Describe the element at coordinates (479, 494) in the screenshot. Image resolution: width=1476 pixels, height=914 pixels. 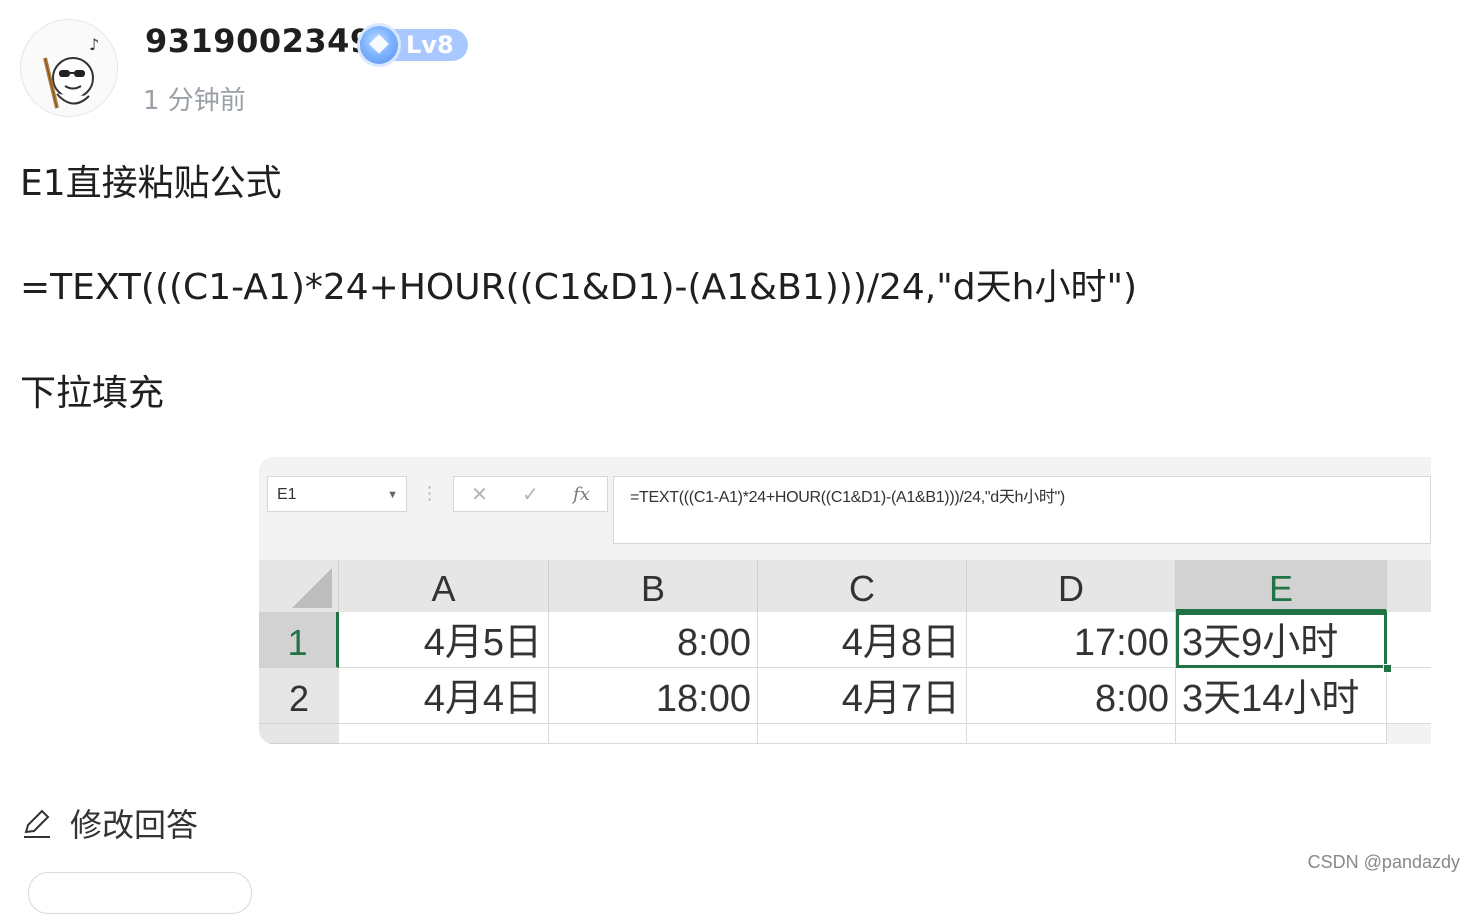
I see `cancel-icon: ✕` at that location.